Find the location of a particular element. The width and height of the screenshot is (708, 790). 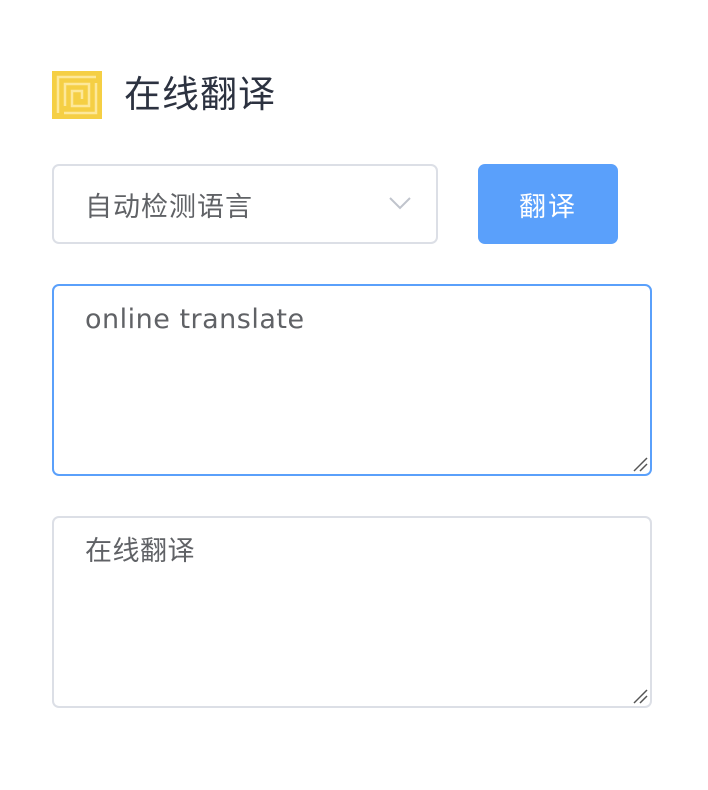

result-text: 在线翻译 is located at coordinates (140, 551).